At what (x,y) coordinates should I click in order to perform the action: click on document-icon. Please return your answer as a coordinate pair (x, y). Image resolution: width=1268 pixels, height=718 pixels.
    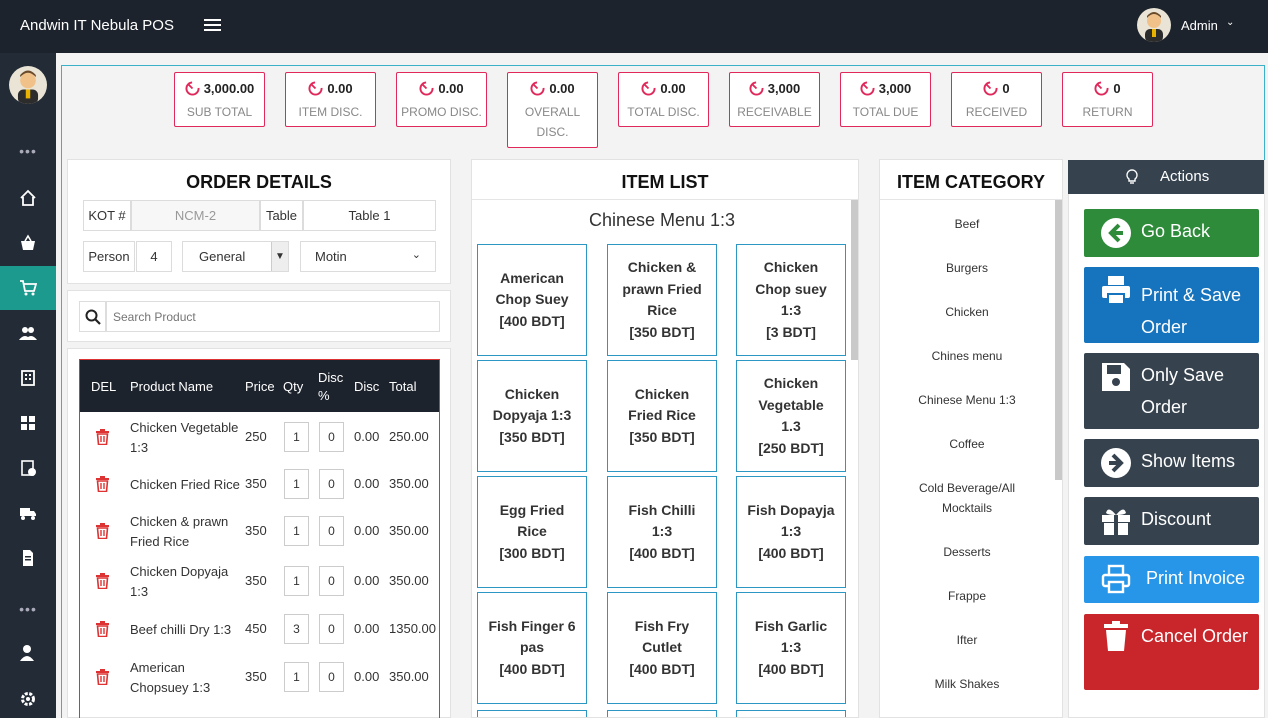
    Looking at the image, I should click on (28, 558).